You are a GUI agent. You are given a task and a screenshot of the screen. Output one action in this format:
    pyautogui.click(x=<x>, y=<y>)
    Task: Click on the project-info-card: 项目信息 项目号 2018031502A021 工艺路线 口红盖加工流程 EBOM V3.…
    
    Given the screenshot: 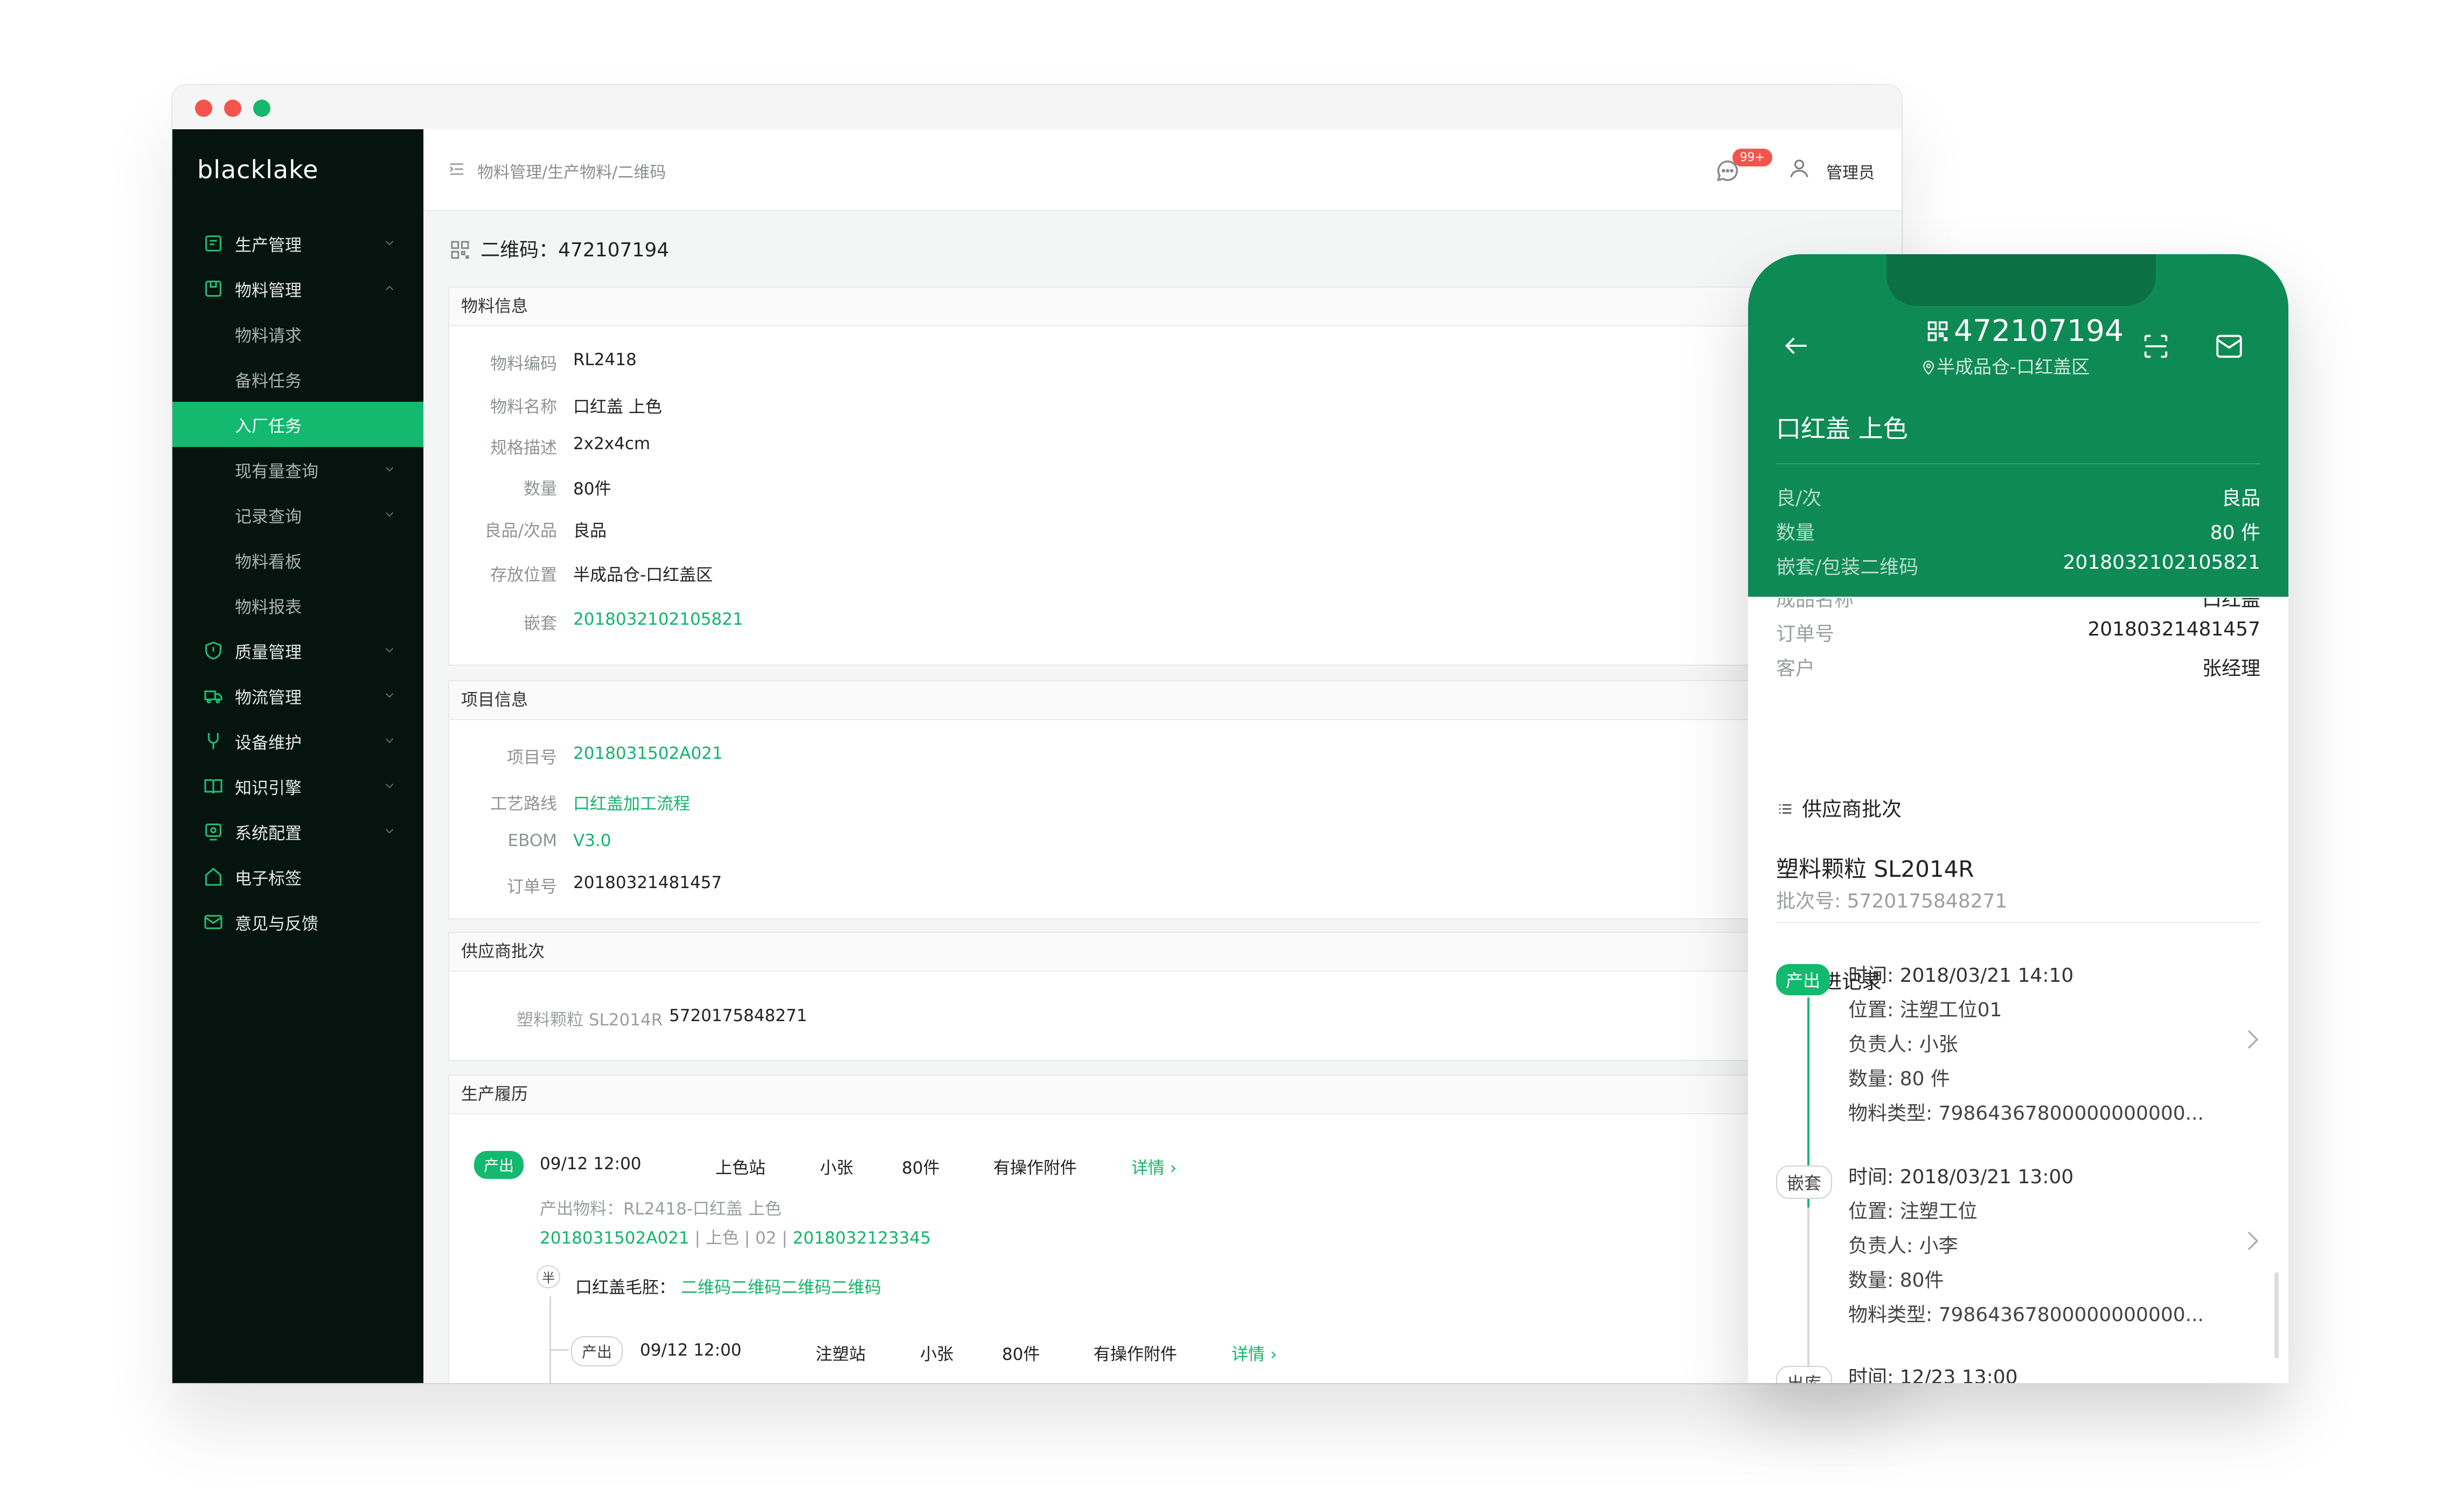 What is the action you would take?
    pyautogui.click(x=1175, y=800)
    